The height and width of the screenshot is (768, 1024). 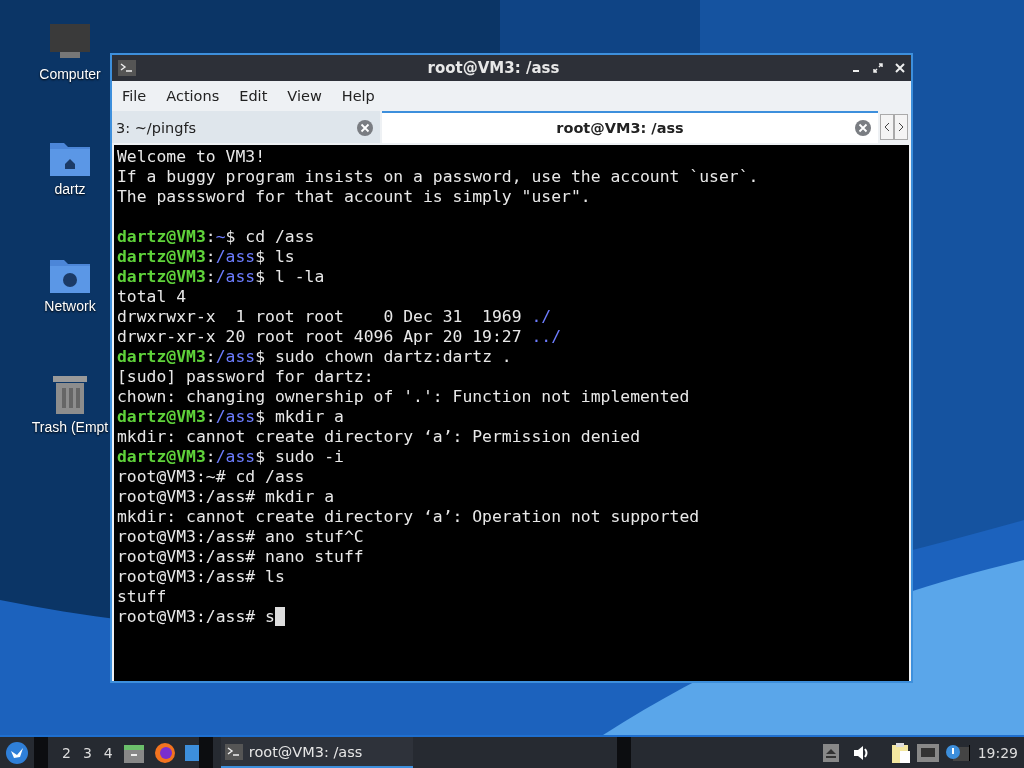 I want to click on scroll-right-button, so click(x=901, y=127).